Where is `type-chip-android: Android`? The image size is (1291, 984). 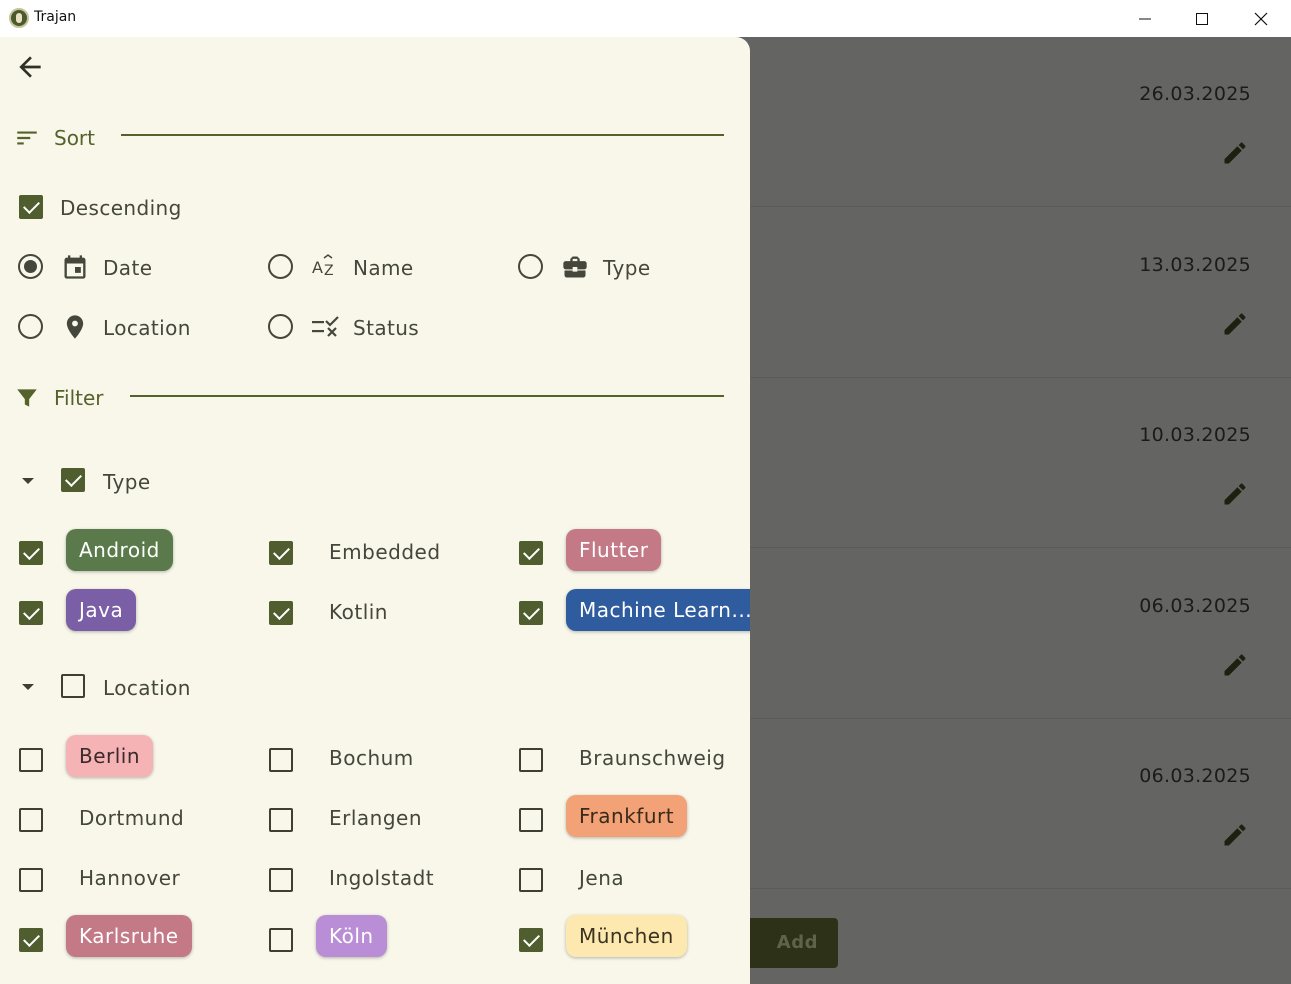
type-chip-android: Android is located at coordinates (119, 550).